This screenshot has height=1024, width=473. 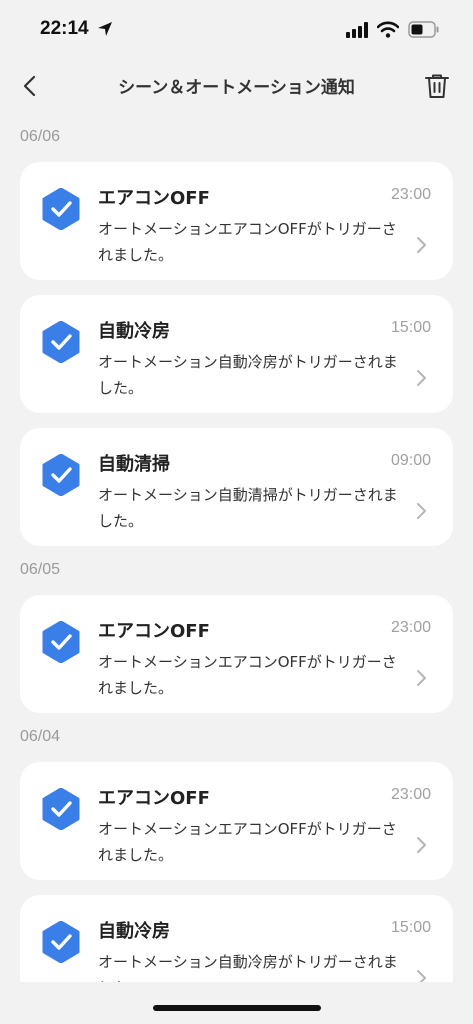 I want to click on trash-icon, so click(x=437, y=86).